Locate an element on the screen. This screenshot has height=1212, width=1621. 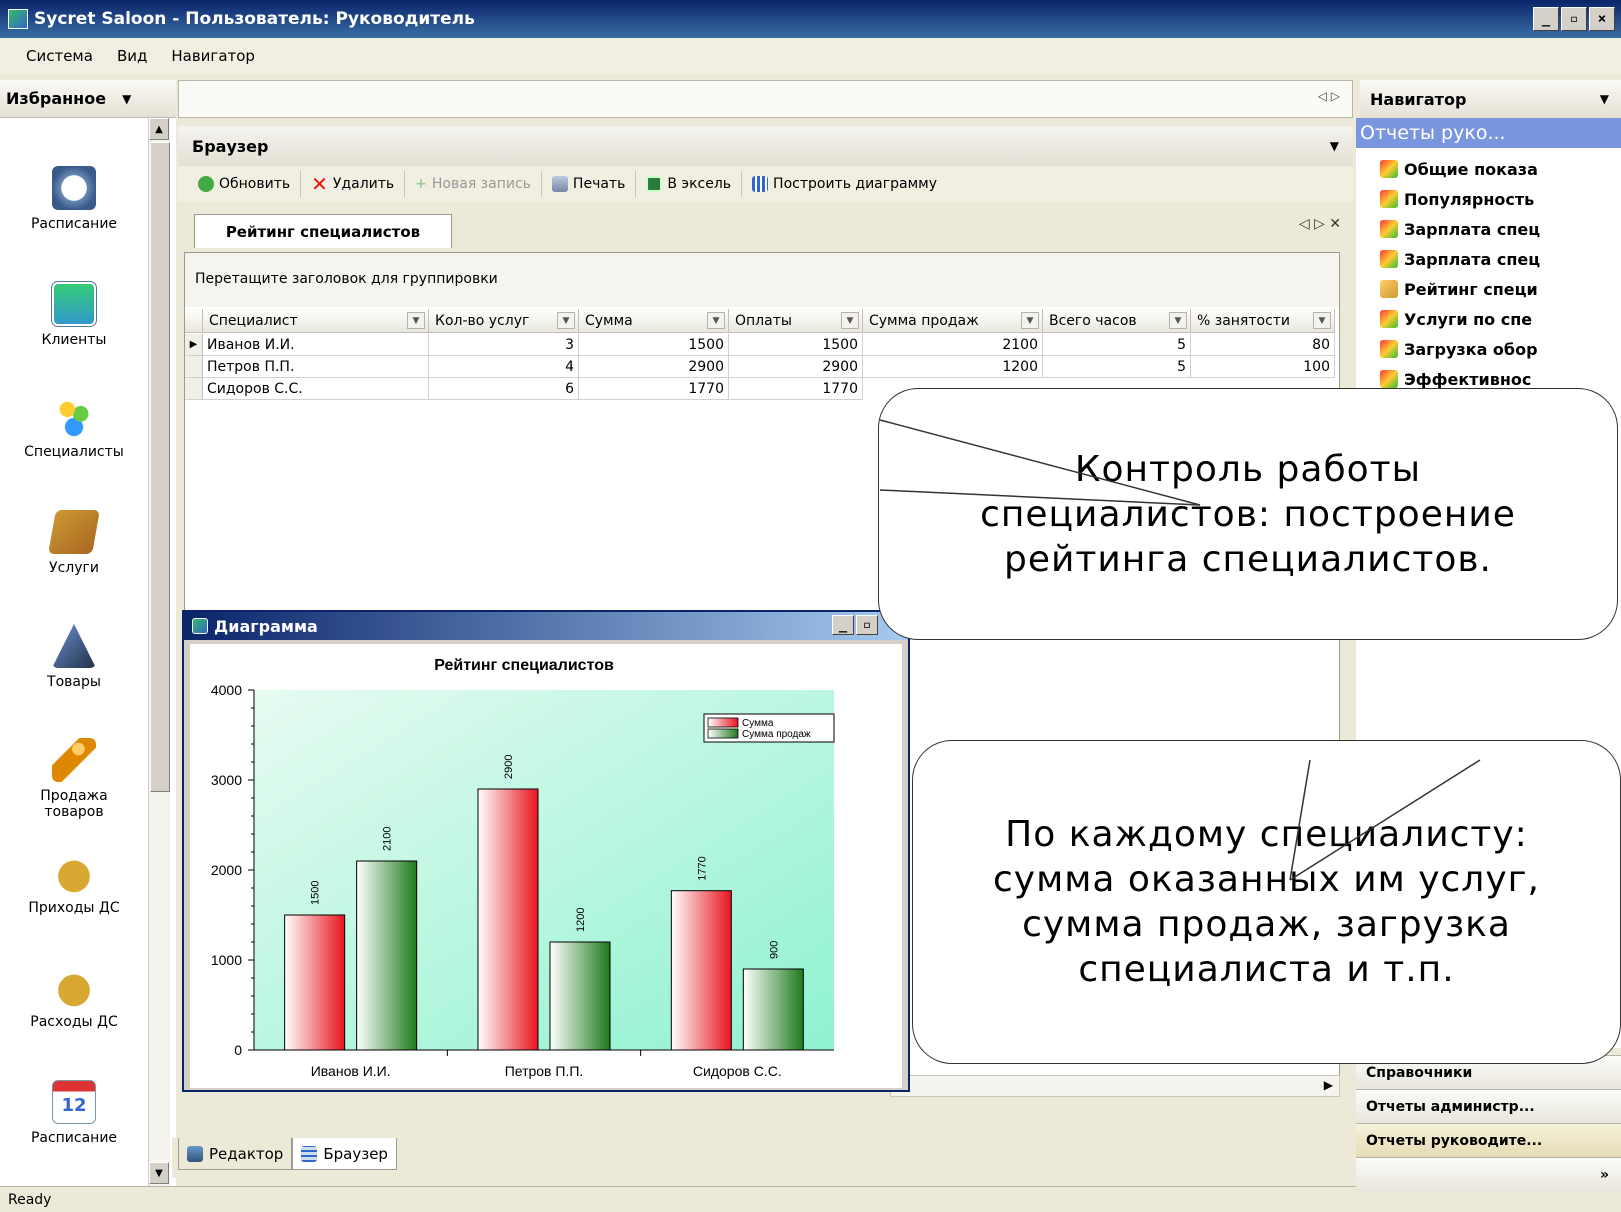
table-cell: 6 is located at coordinates (504, 389).